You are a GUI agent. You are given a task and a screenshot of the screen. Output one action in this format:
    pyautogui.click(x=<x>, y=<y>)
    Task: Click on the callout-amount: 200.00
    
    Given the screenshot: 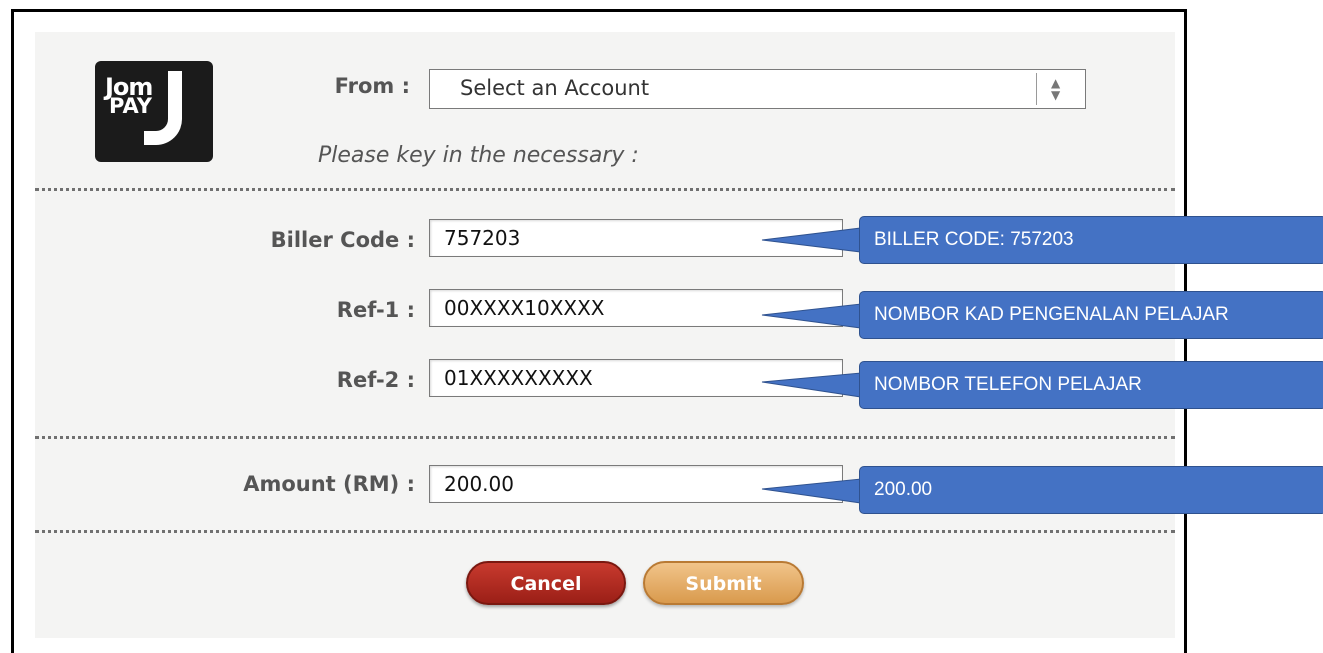 What is the action you would take?
    pyautogui.click(x=1091, y=490)
    